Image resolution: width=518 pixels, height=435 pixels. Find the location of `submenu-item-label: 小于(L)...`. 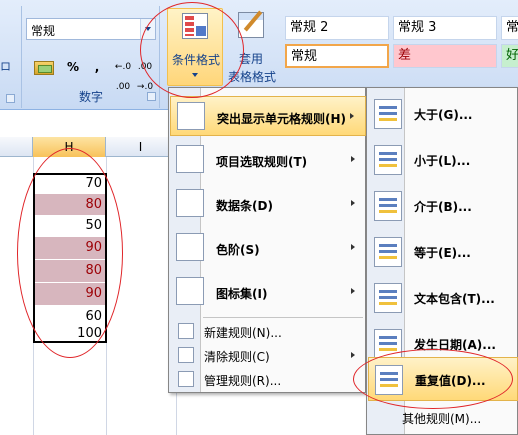

submenu-item-label: 小于(L)... is located at coordinates (442, 161).